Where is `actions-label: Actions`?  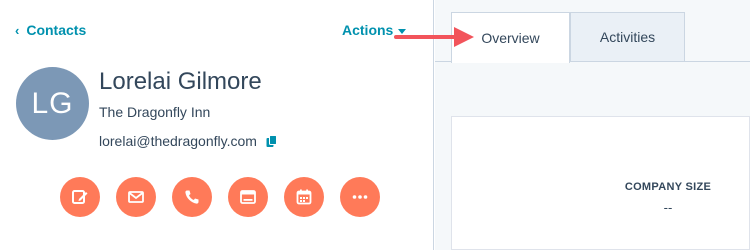
actions-label: Actions is located at coordinates (368, 30).